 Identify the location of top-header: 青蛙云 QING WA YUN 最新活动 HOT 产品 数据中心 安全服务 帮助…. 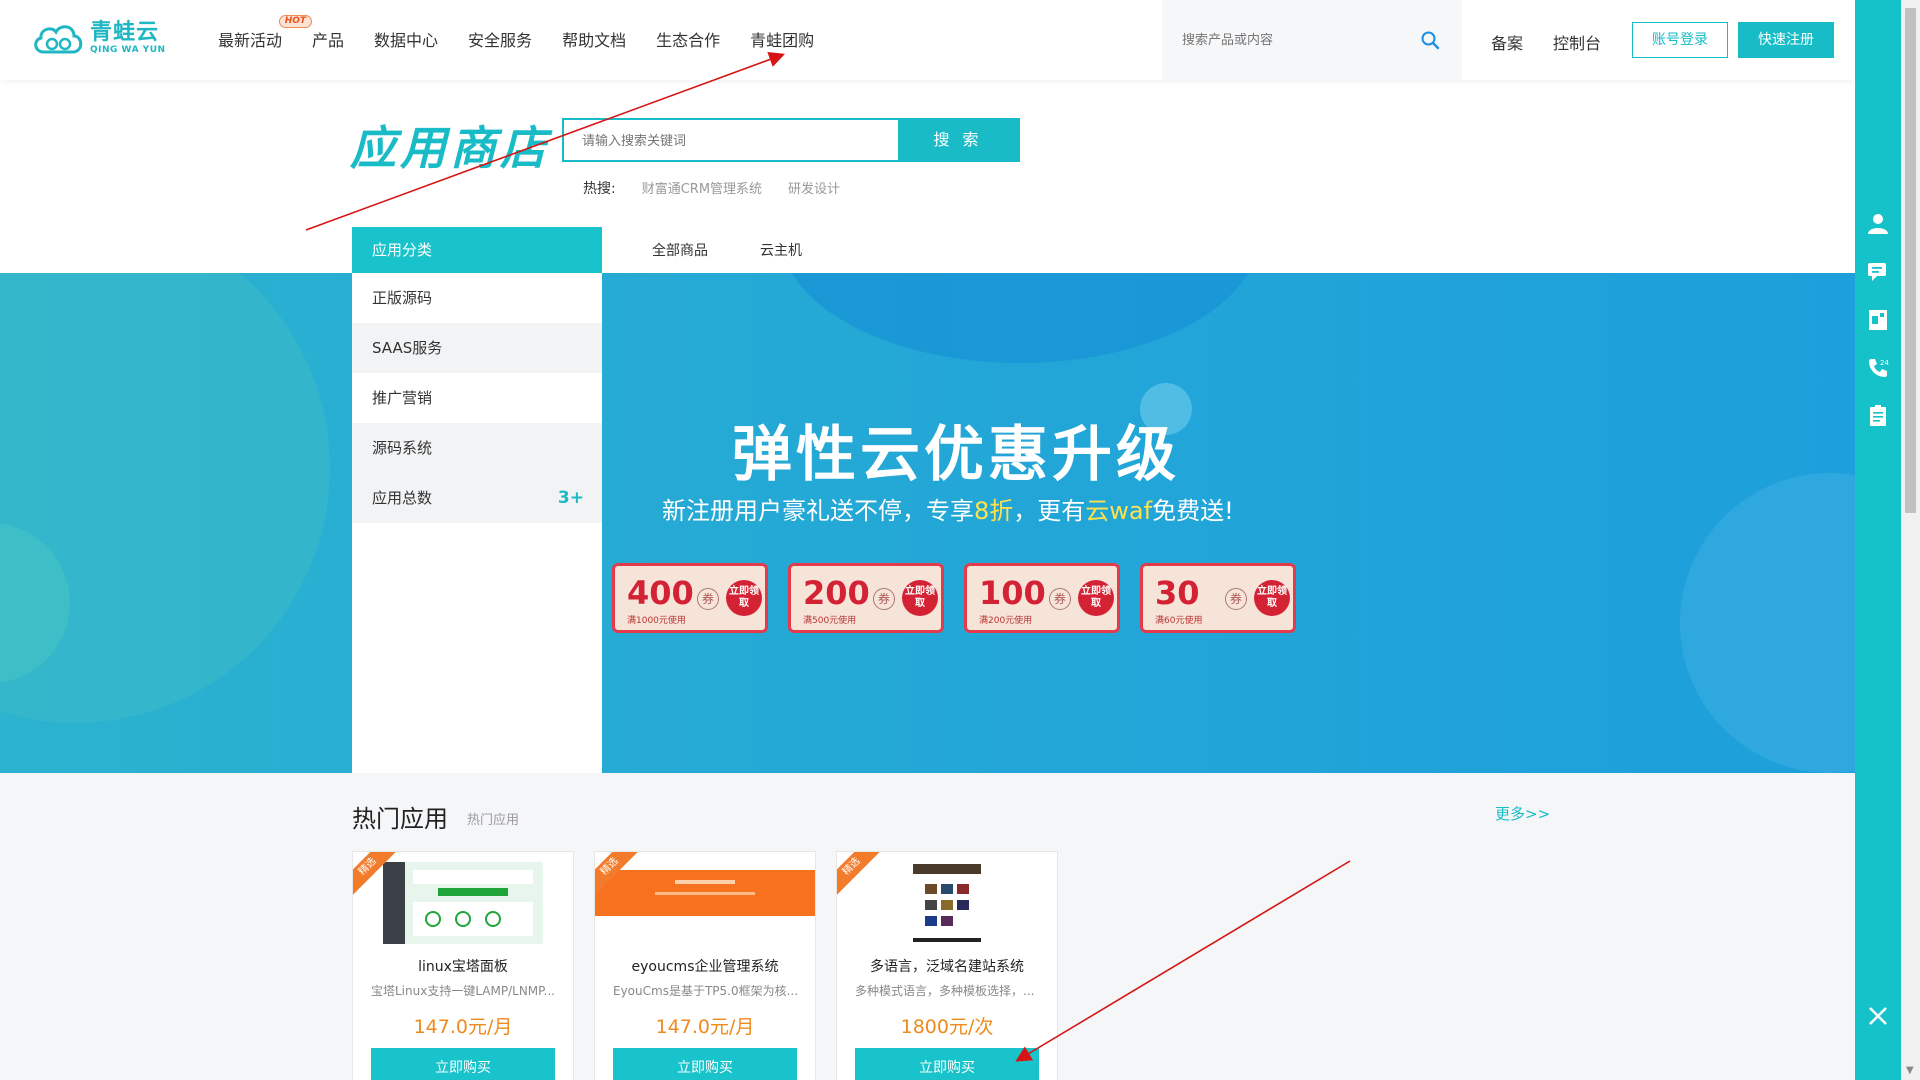
(927, 40).